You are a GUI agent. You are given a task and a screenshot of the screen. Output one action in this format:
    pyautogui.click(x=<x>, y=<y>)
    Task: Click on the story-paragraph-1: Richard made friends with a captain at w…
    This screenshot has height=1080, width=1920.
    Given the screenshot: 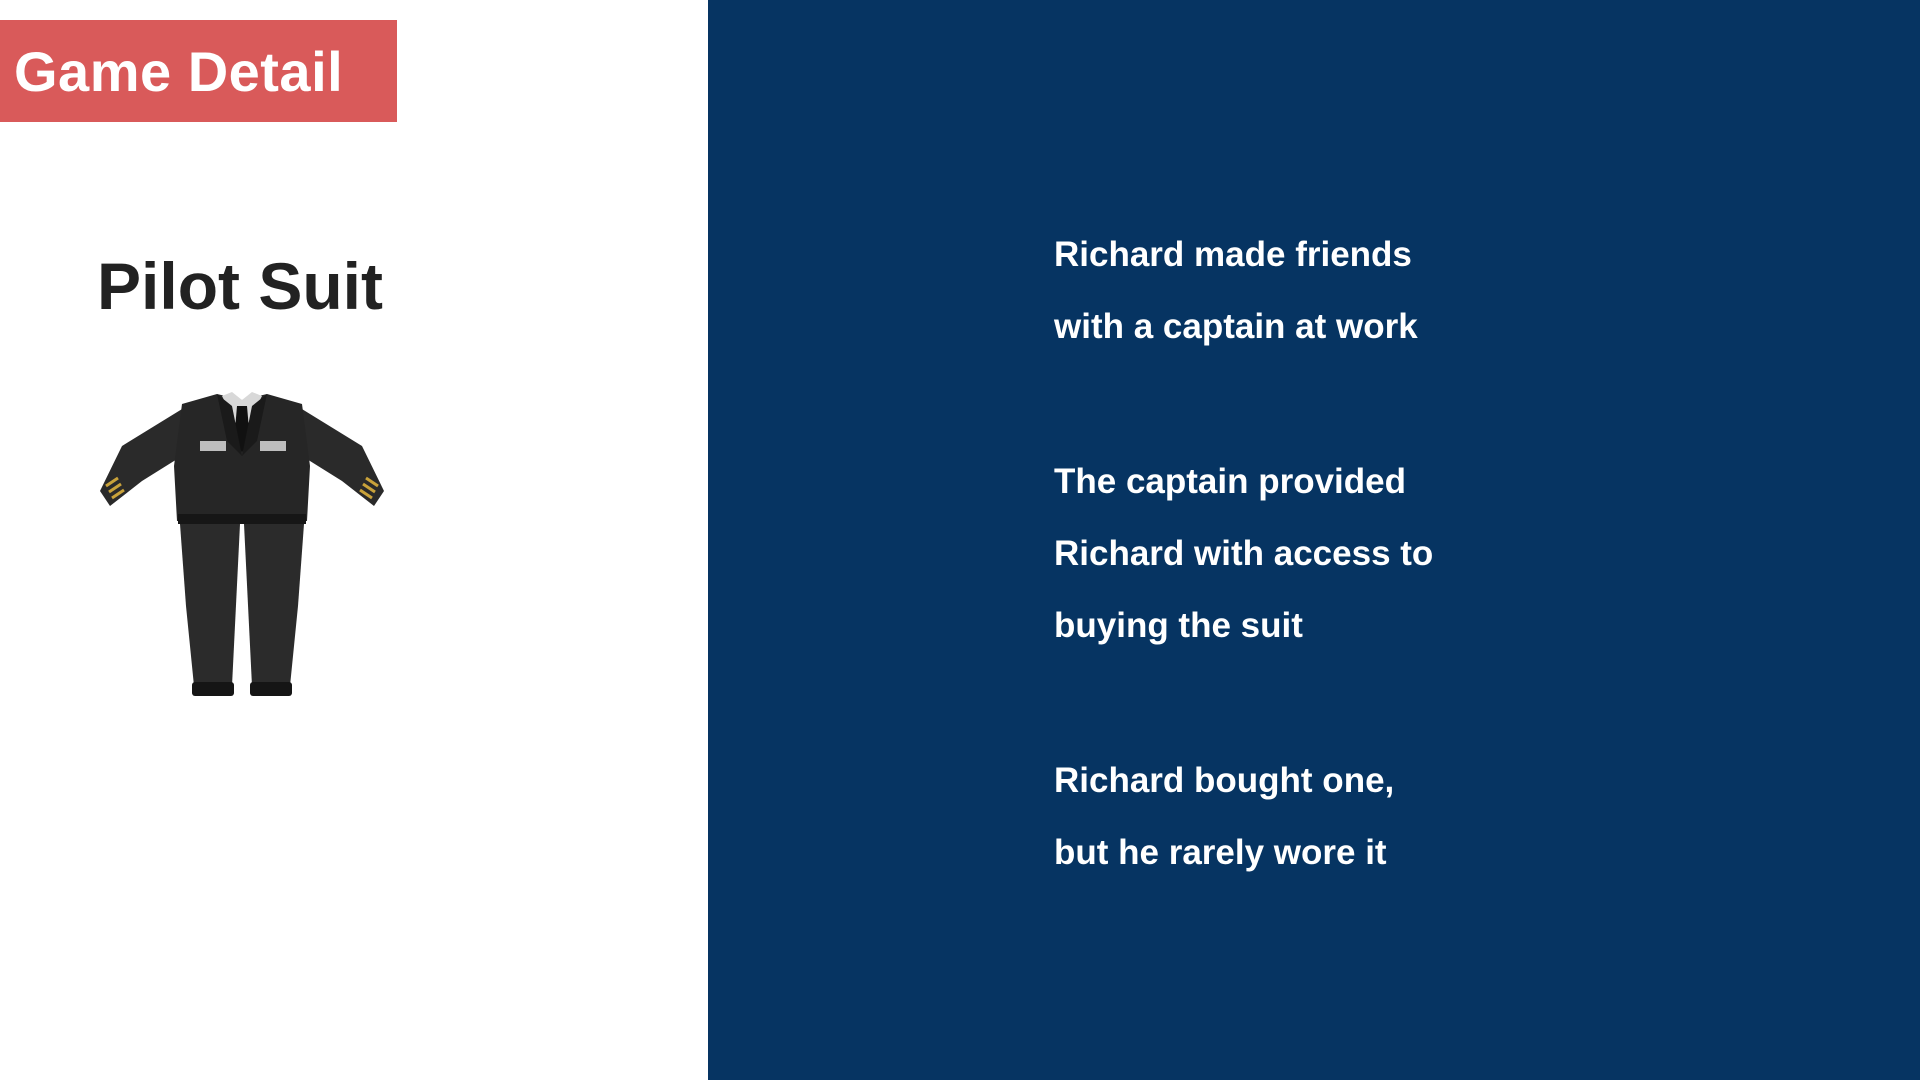 What is the action you would take?
    pyautogui.click(x=1236, y=291)
    